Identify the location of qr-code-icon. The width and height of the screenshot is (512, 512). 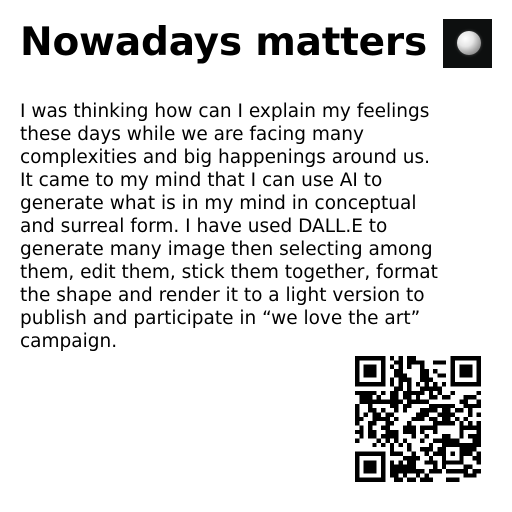
(418, 419).